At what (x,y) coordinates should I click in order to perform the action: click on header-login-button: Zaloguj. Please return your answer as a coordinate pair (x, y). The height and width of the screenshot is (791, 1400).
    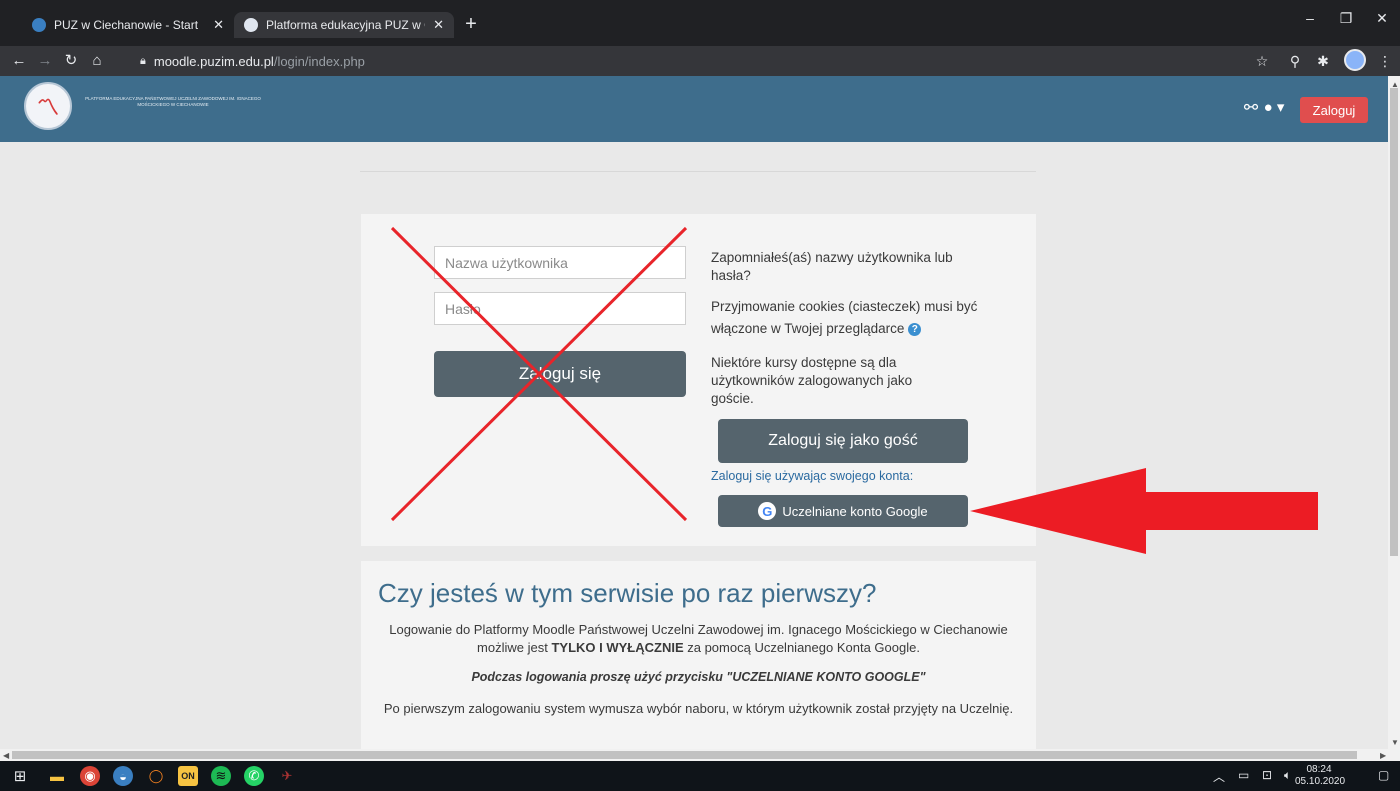
    Looking at the image, I should click on (1334, 110).